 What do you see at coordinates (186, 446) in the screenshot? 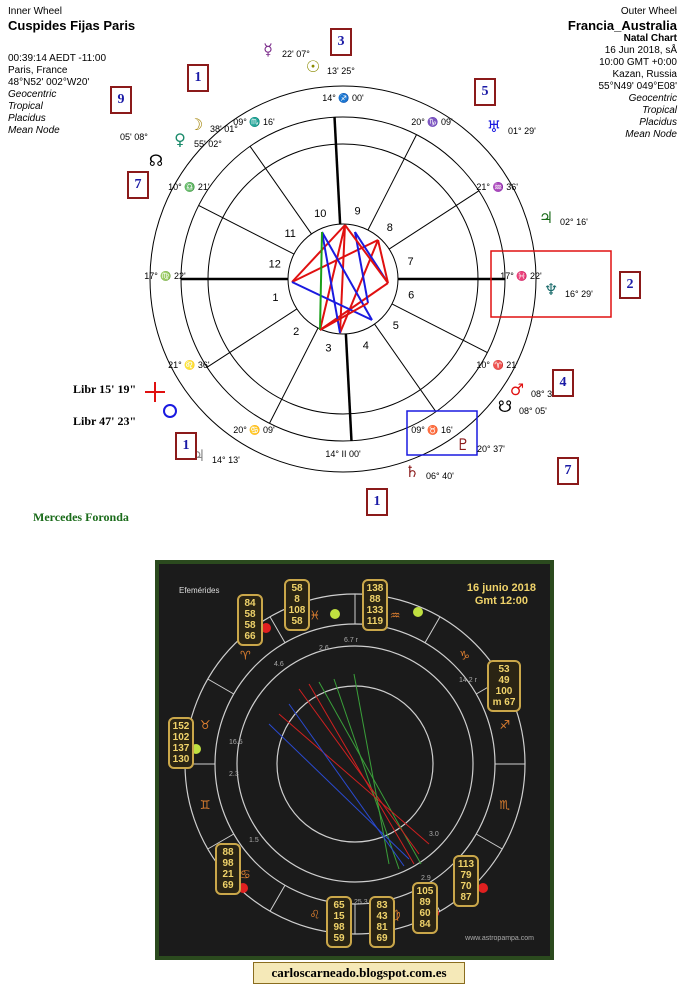
I see `marker-box-1b: 1` at bounding box center [186, 446].